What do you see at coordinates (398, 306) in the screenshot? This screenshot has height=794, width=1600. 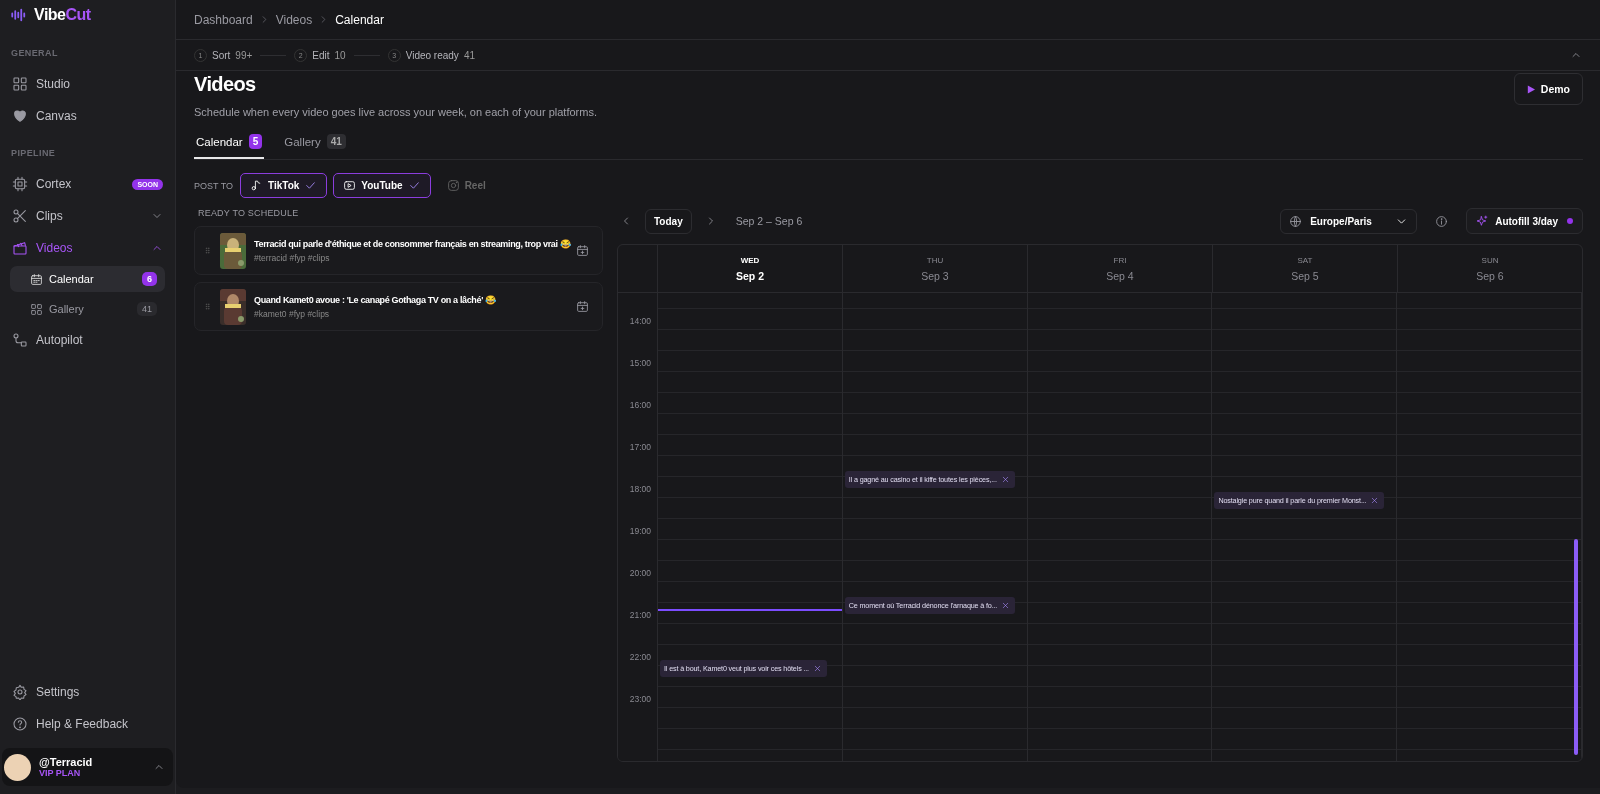 I see `video-card: Quand Kamet0 avoue : 'Le canapé Gothaga TV on a lâché' 😂 #kamet0 #fyp #clips` at bounding box center [398, 306].